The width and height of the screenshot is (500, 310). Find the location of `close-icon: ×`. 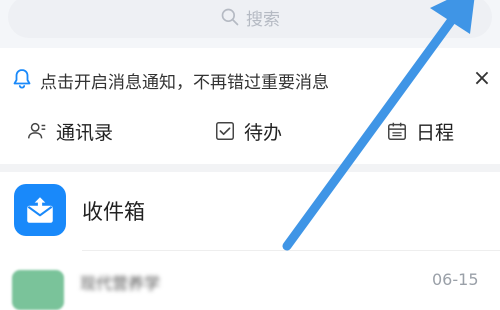

close-icon: × is located at coordinates (482, 79).